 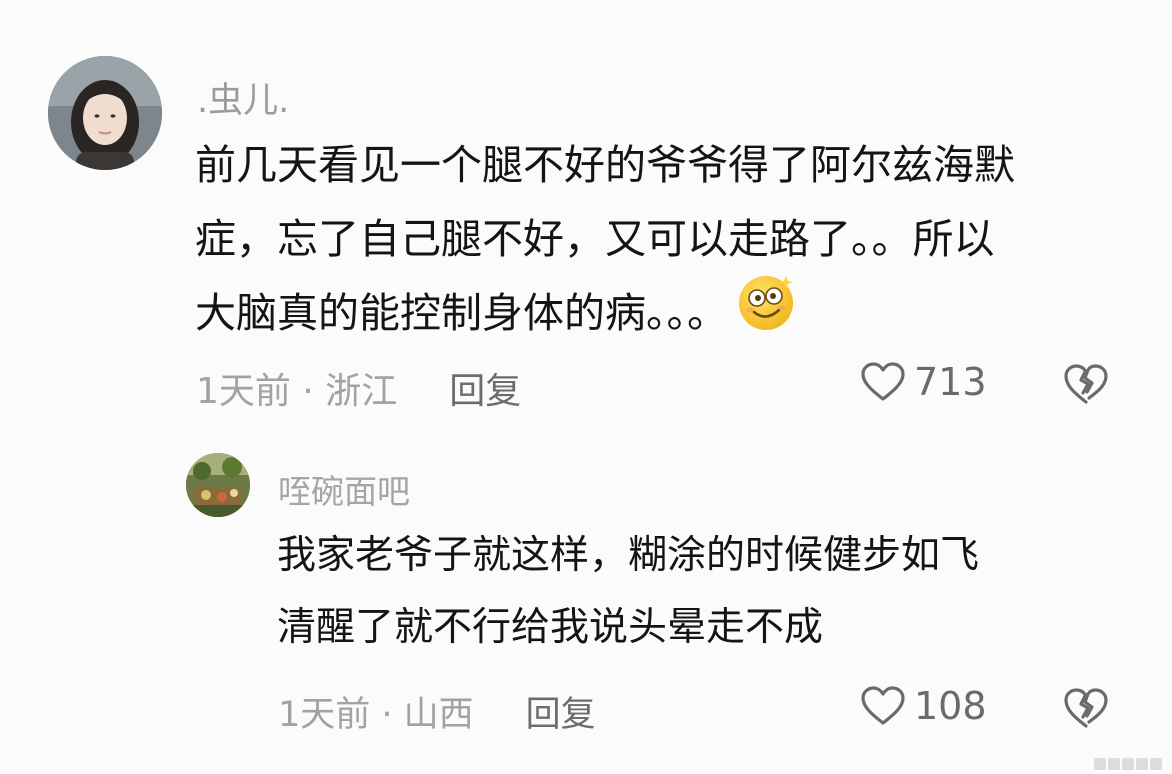 I want to click on watermark-logo, so click(x=1128, y=764).